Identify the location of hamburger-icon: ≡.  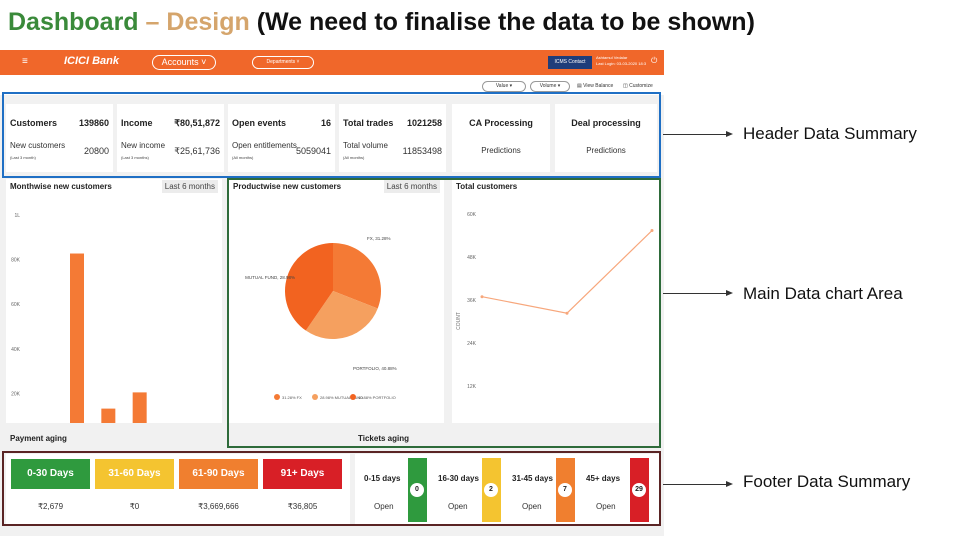
(25, 61).